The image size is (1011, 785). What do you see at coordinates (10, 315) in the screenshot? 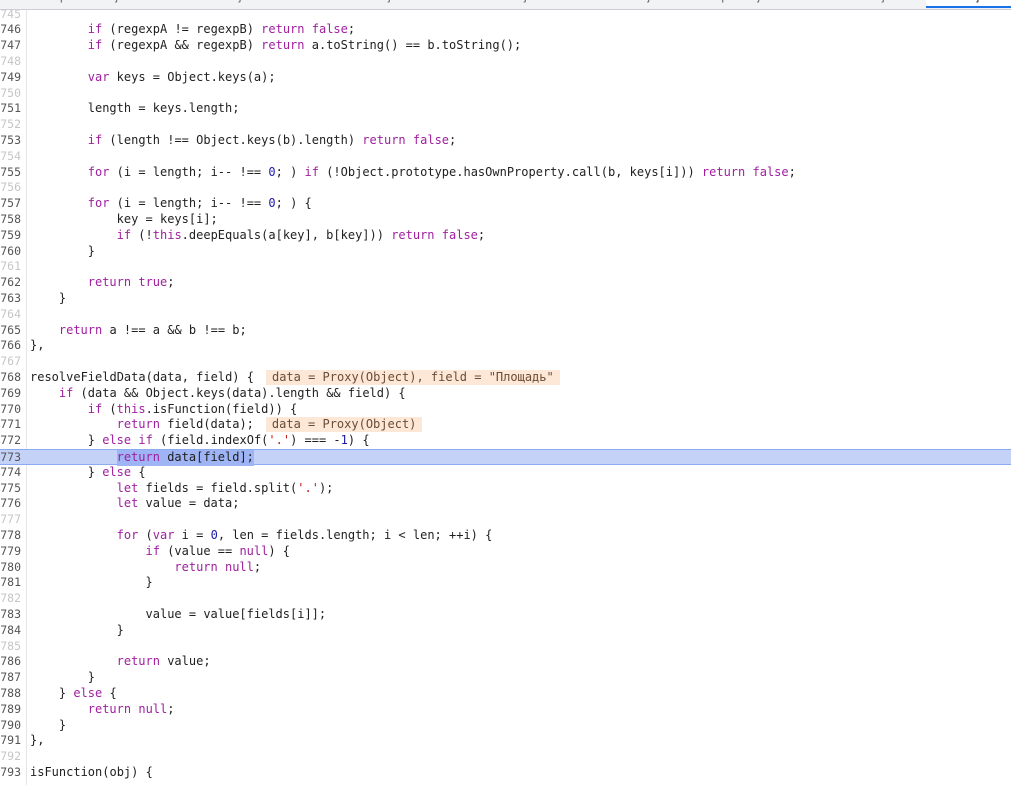
I see `line-number: 764` at bounding box center [10, 315].